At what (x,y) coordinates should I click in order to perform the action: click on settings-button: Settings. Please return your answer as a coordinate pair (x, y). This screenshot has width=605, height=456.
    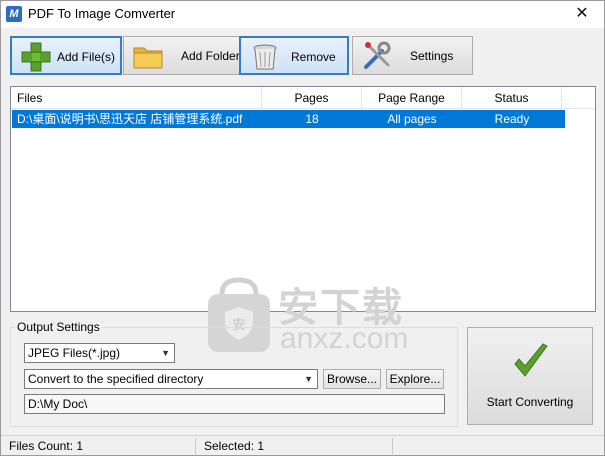
    Looking at the image, I should click on (412, 55).